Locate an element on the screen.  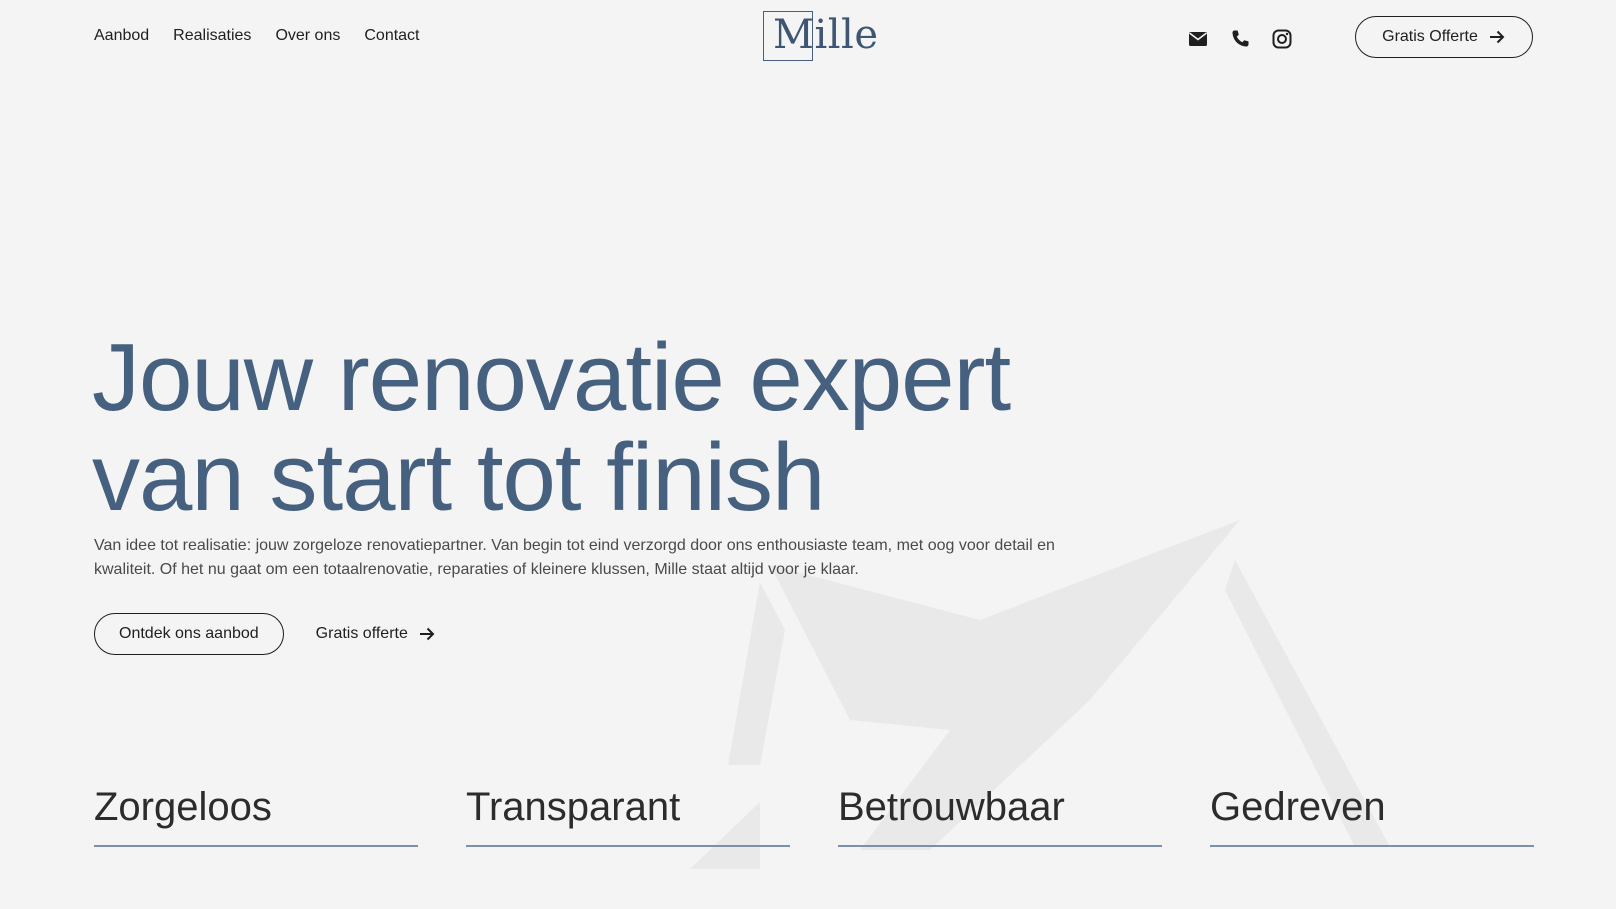
value-title: Zorgeloos is located at coordinates (183, 807).